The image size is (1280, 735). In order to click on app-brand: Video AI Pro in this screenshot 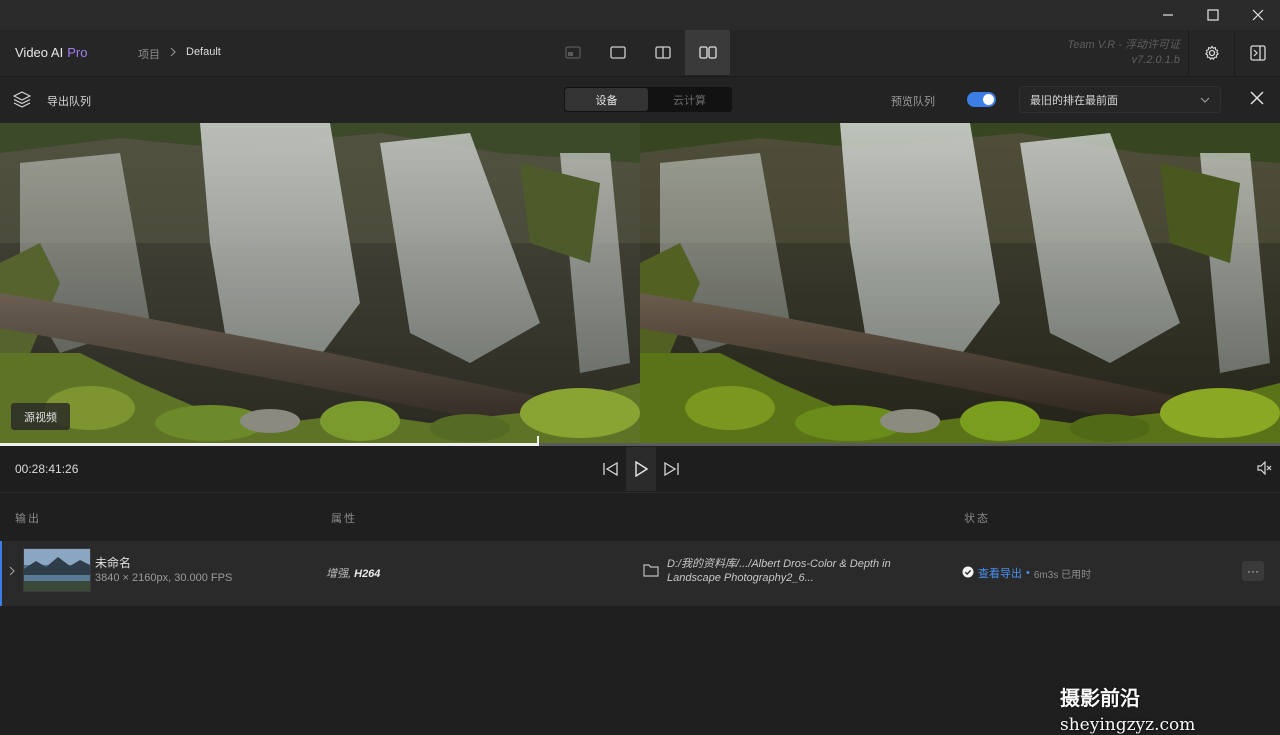, I will do `click(51, 52)`.